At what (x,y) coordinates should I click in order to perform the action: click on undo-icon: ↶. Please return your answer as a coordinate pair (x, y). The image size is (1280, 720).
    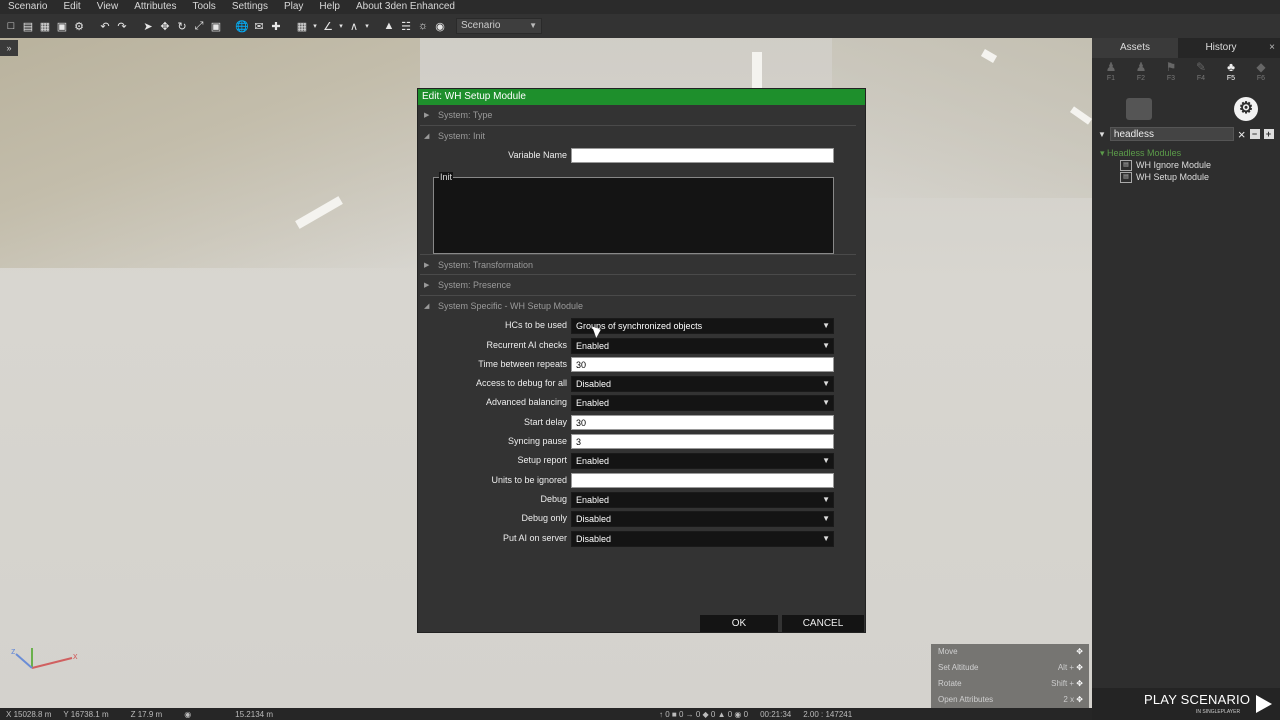
    Looking at the image, I should click on (105, 26).